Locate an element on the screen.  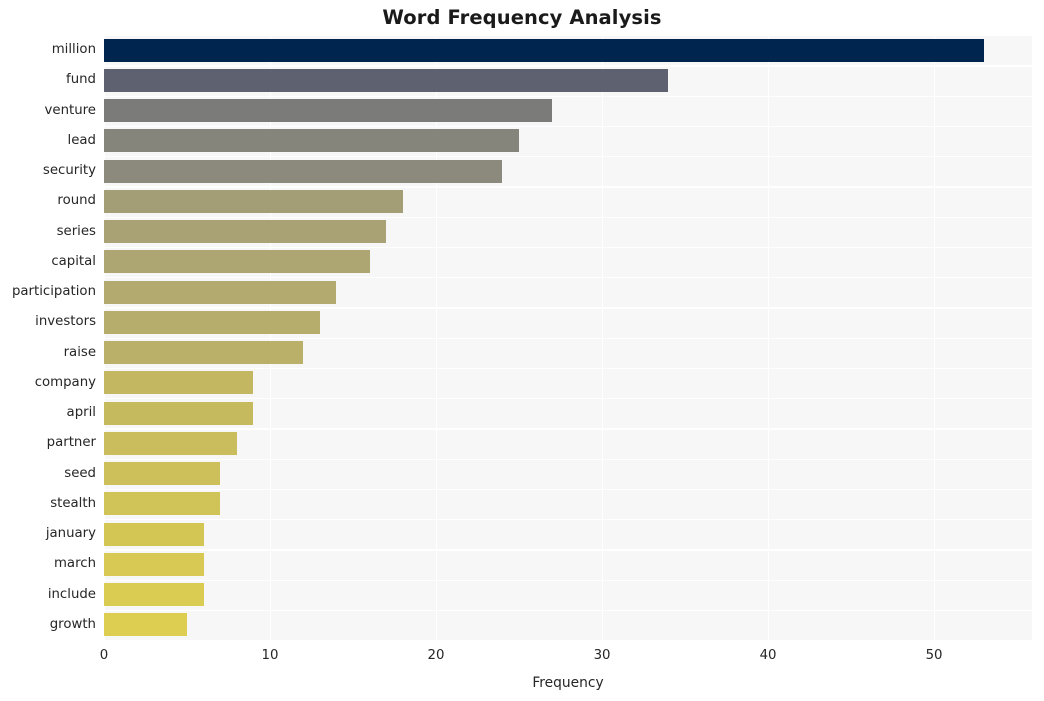
x-axis-tick-label: 40 is located at coordinates (768, 655).